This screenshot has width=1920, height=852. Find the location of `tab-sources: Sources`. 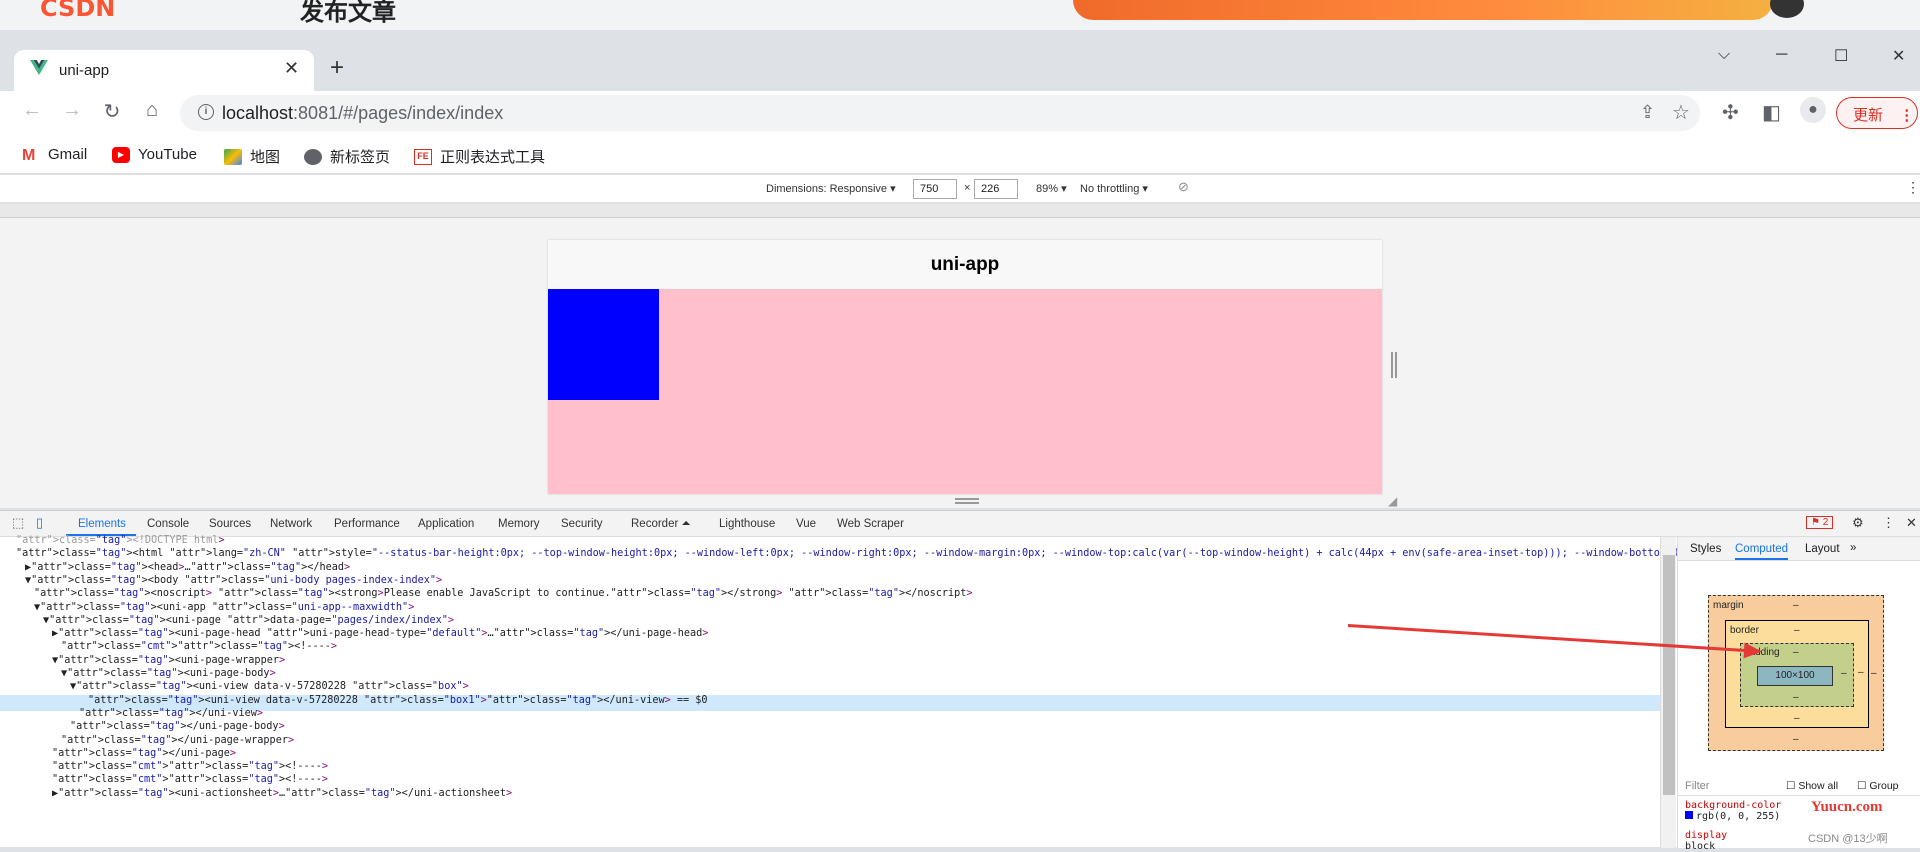

tab-sources: Sources is located at coordinates (230, 524).